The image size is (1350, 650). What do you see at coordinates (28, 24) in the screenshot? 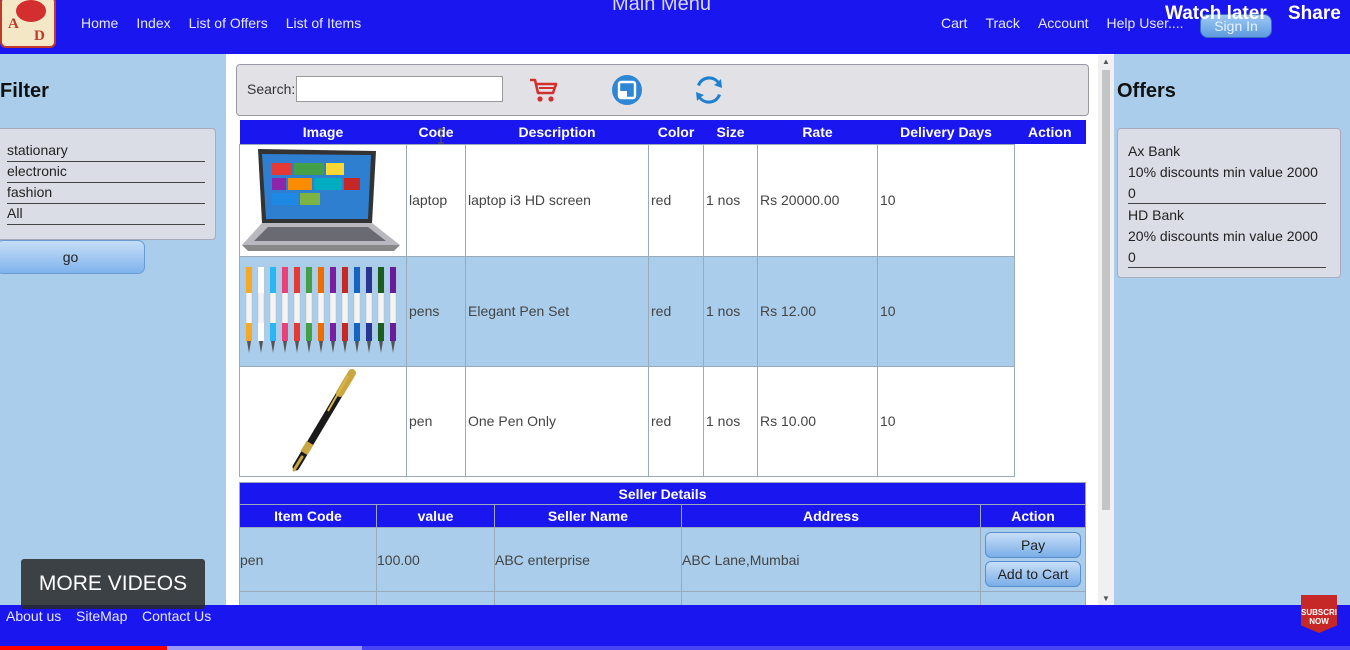
I see `site-logo: A D` at bounding box center [28, 24].